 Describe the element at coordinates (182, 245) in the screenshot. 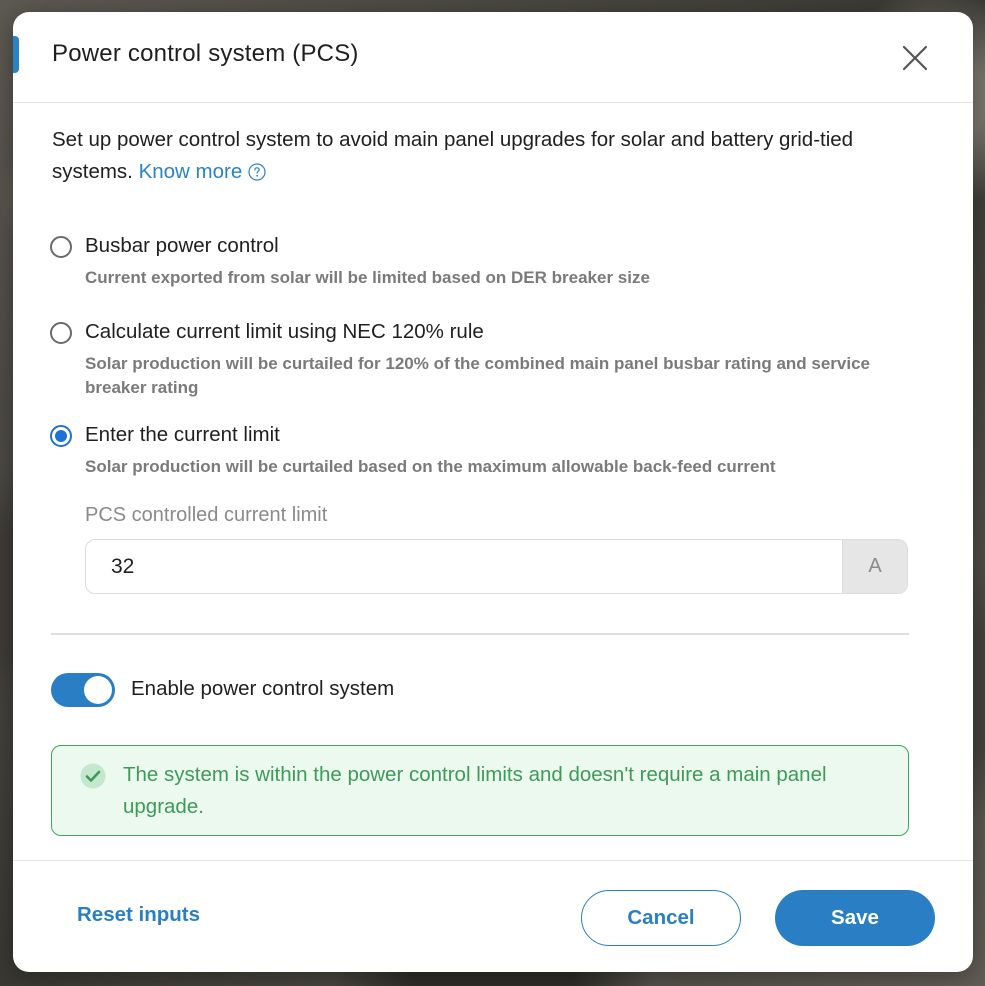

I see `option-label: Busbar power control` at that location.